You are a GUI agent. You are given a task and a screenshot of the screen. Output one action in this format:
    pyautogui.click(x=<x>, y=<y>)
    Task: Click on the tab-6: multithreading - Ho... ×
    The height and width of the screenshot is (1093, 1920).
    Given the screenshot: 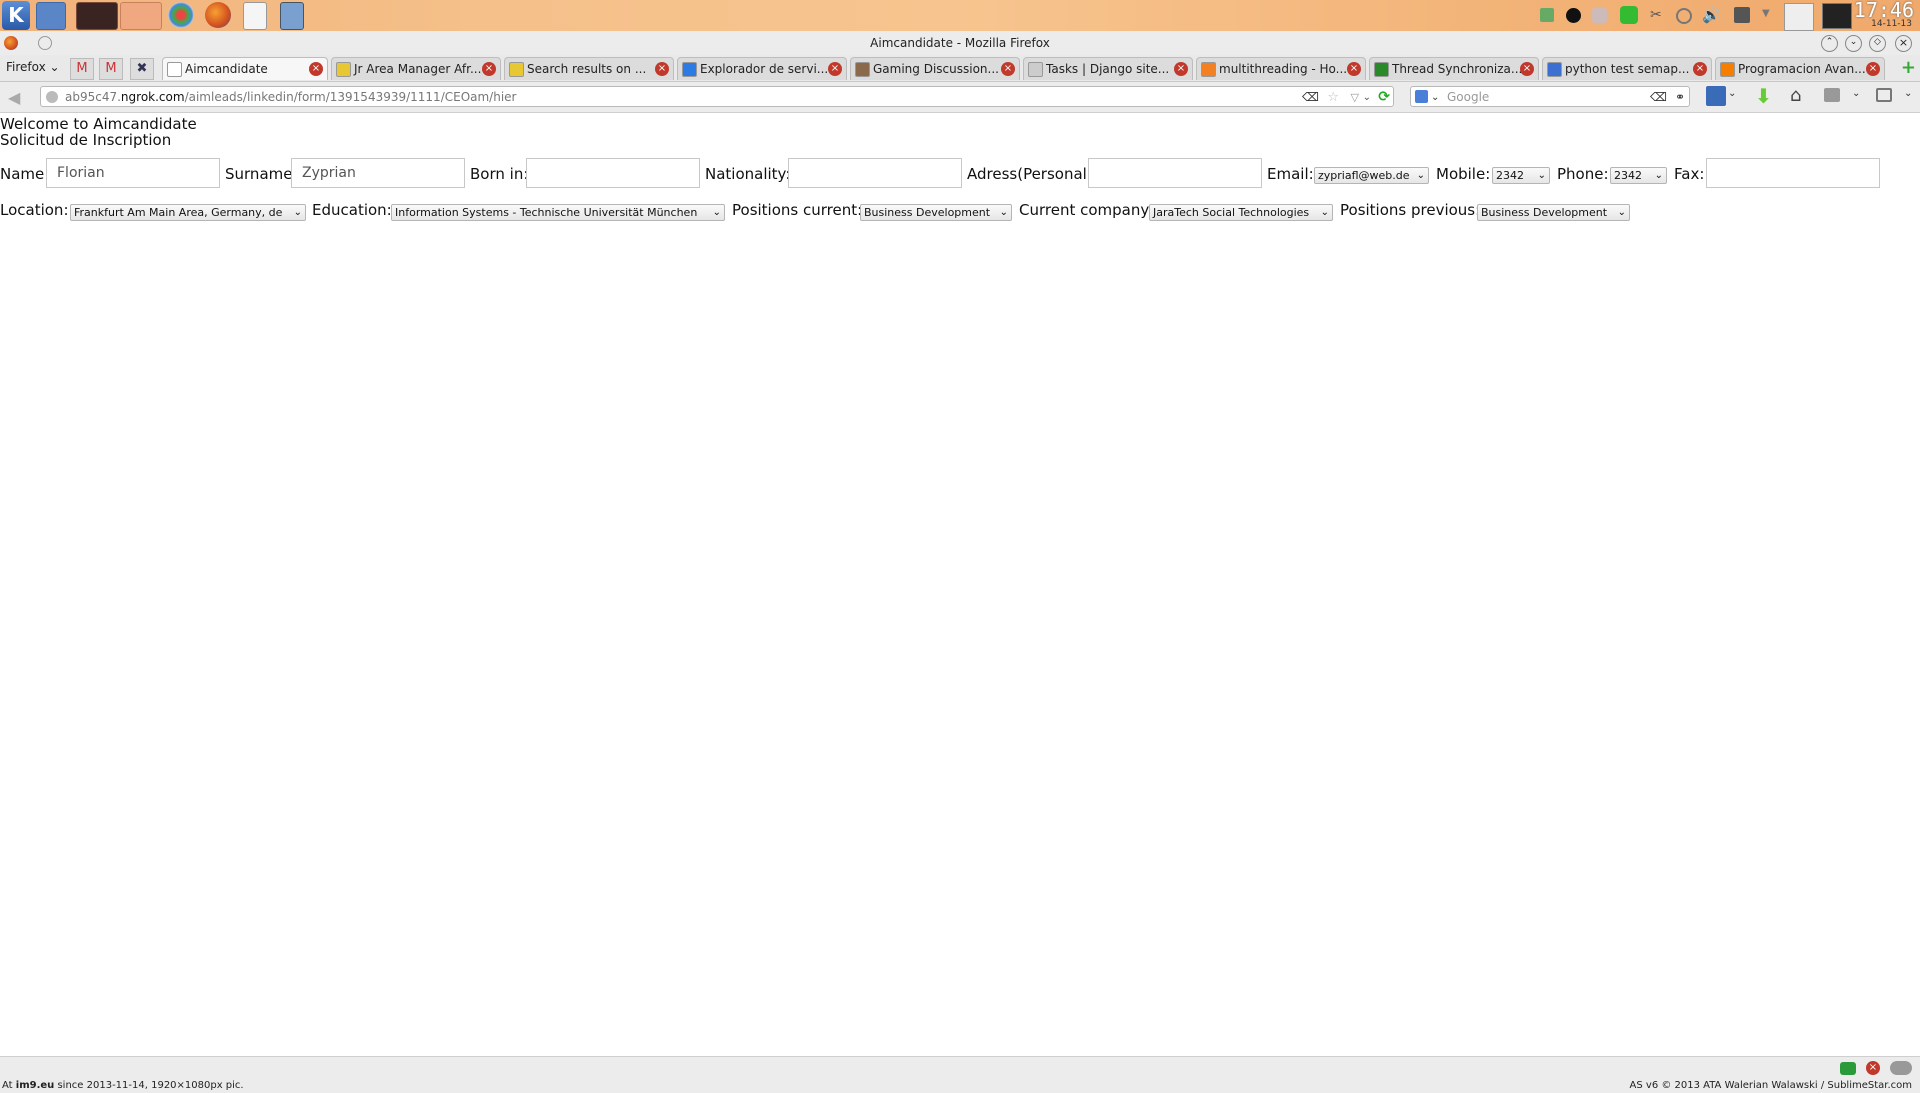 What is the action you would take?
    pyautogui.click(x=1281, y=68)
    